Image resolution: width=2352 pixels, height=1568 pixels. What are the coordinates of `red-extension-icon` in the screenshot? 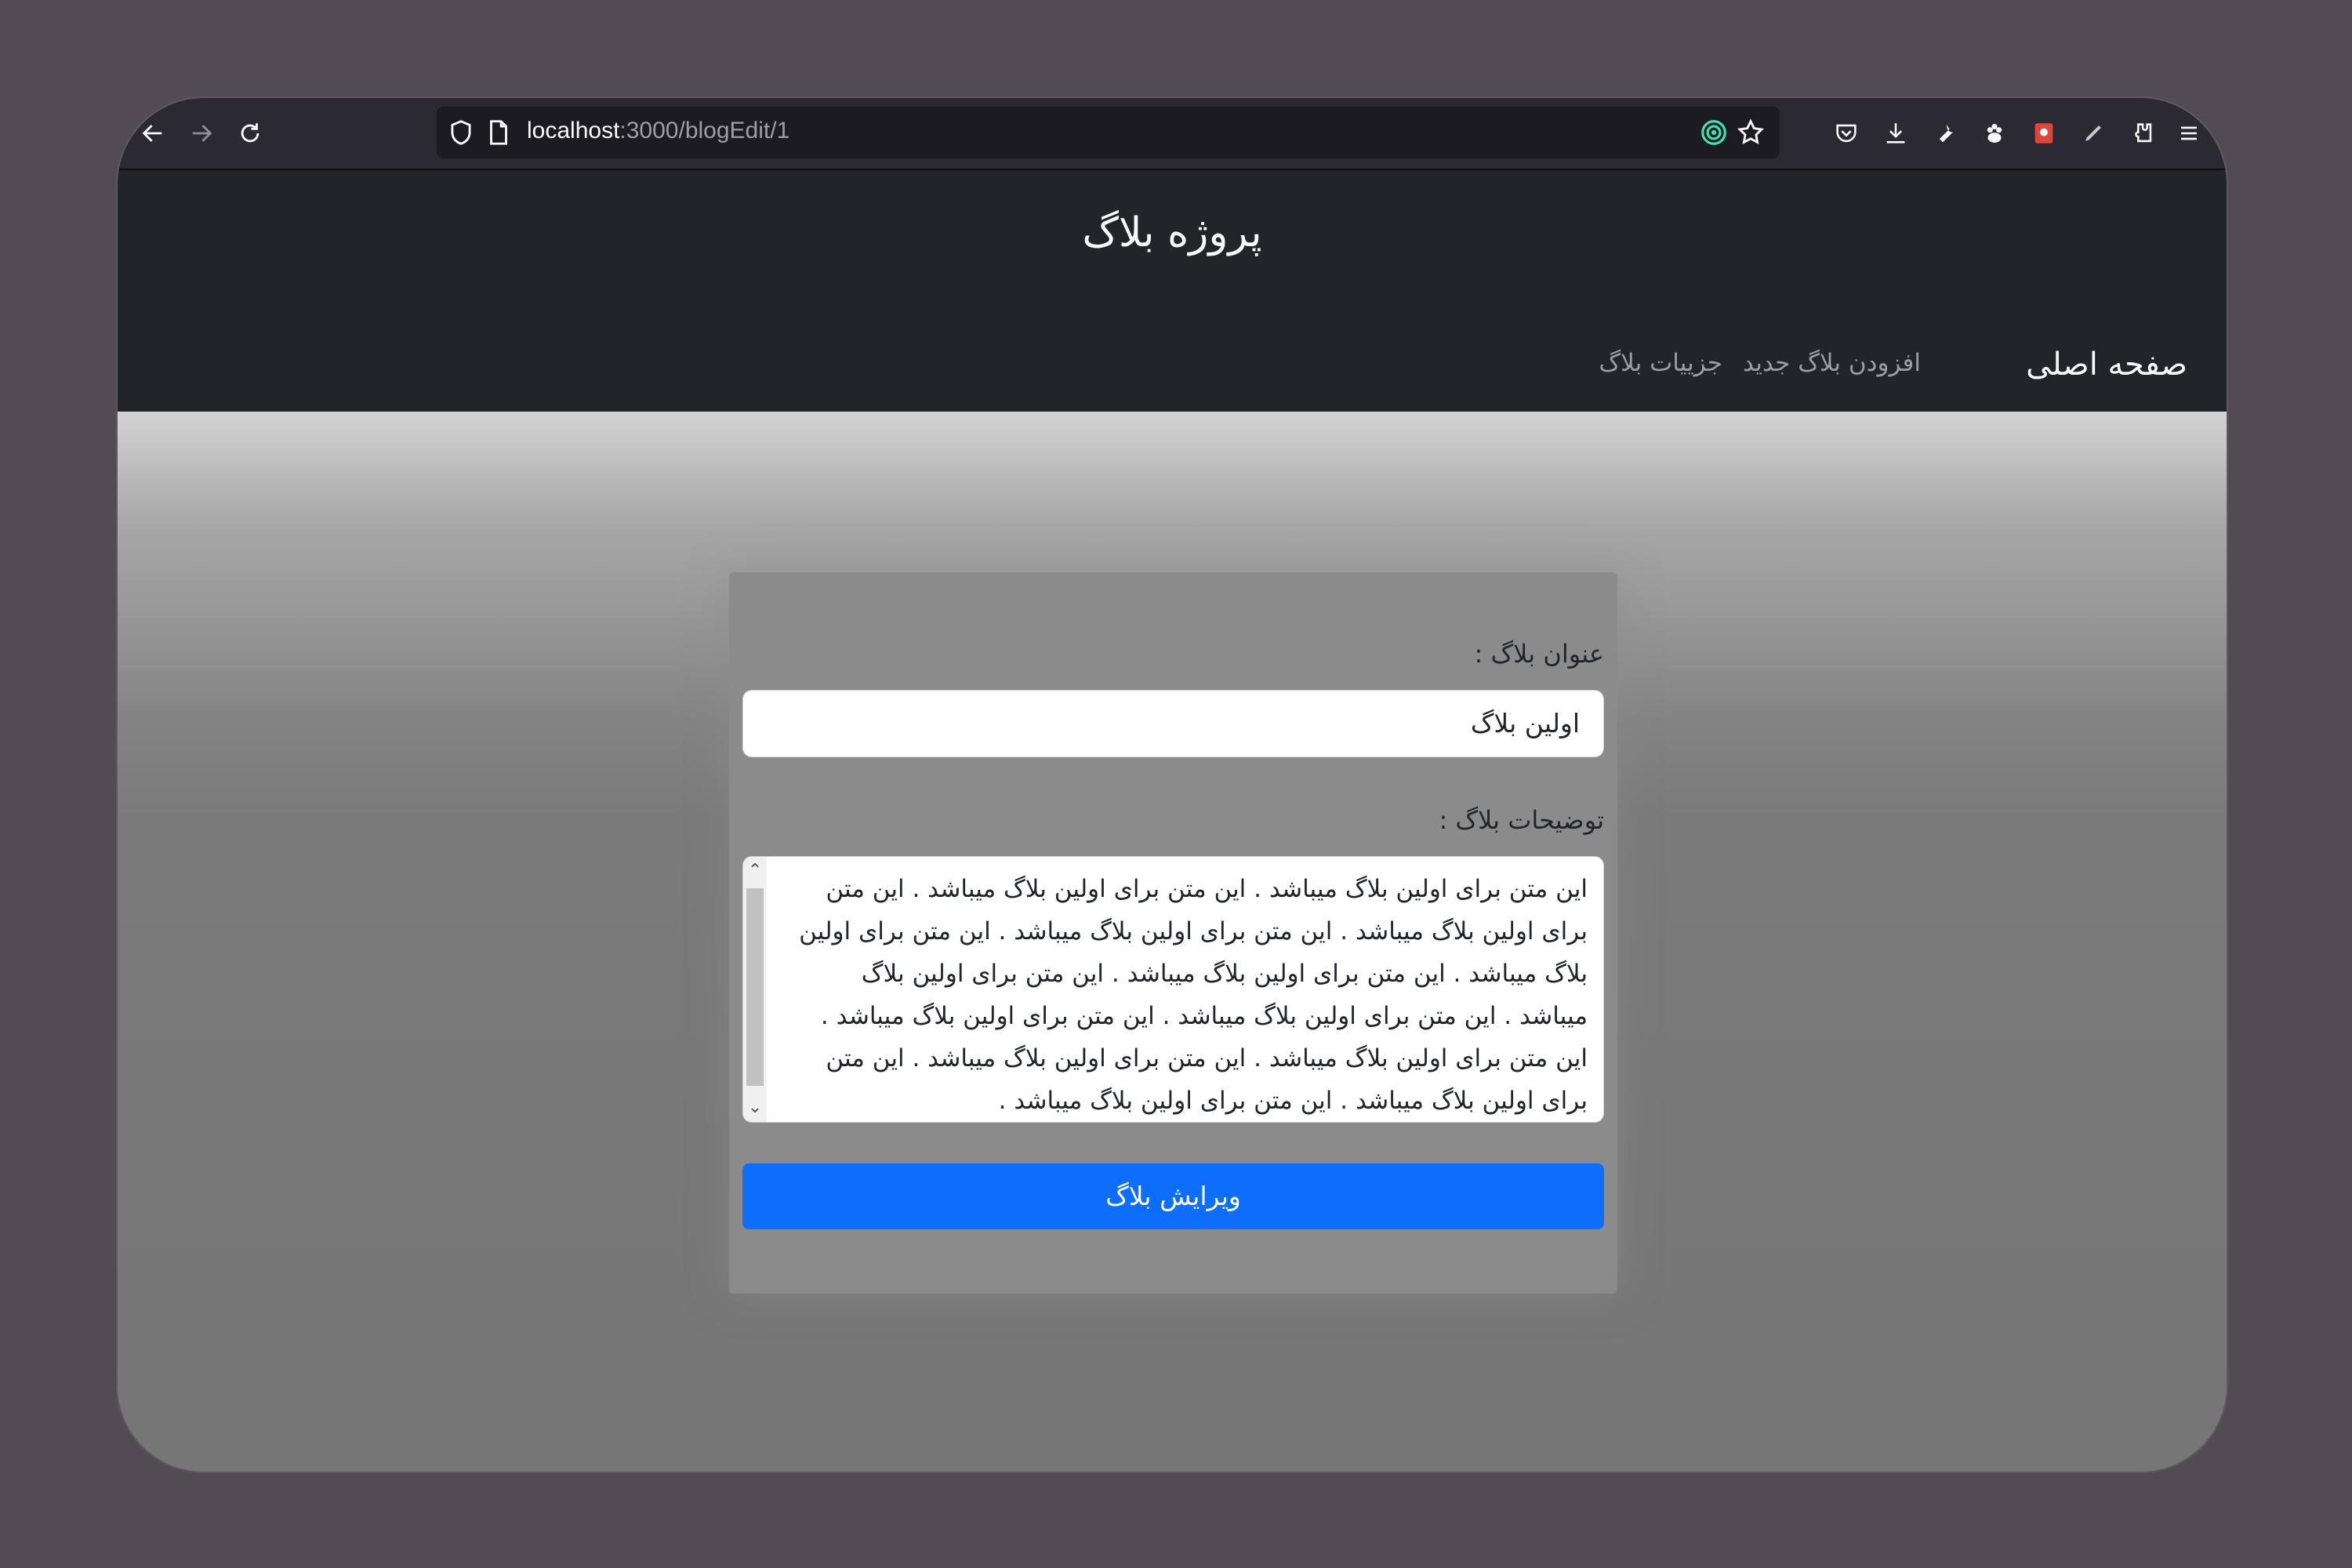 It's located at (2044, 133).